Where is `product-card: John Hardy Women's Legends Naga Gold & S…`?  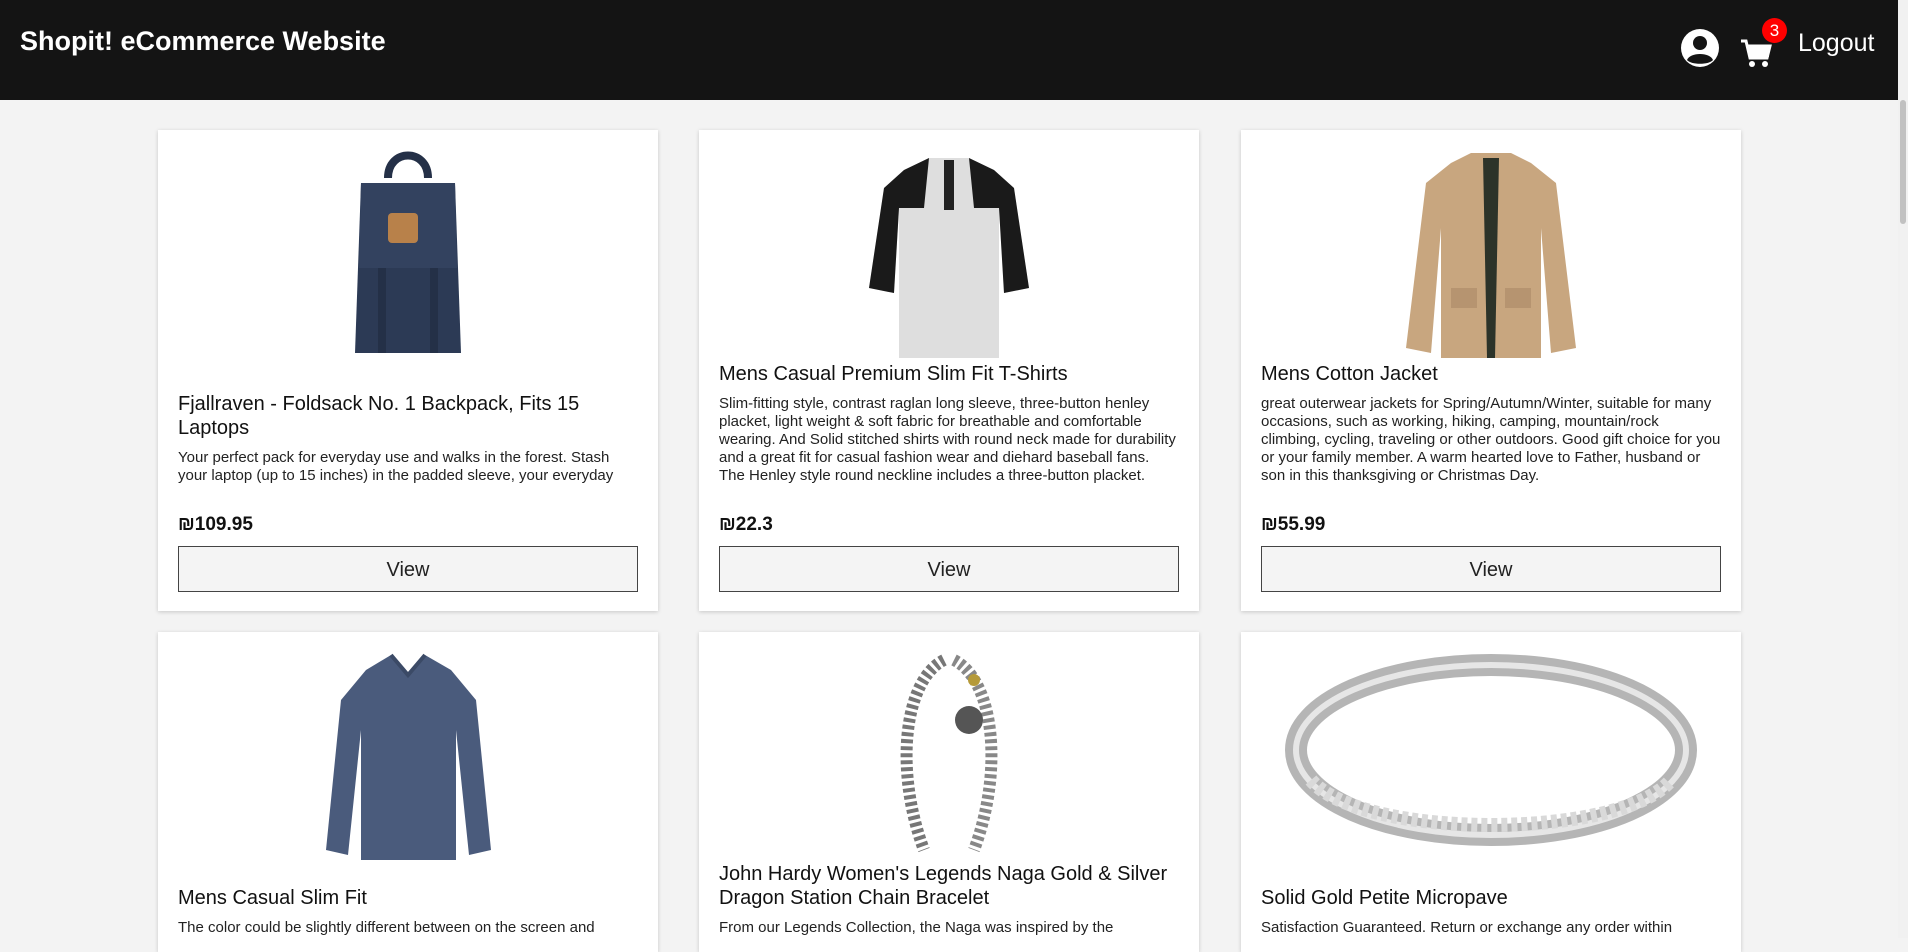
product-card: John Hardy Women's Legends Naga Gold & S… is located at coordinates (949, 792).